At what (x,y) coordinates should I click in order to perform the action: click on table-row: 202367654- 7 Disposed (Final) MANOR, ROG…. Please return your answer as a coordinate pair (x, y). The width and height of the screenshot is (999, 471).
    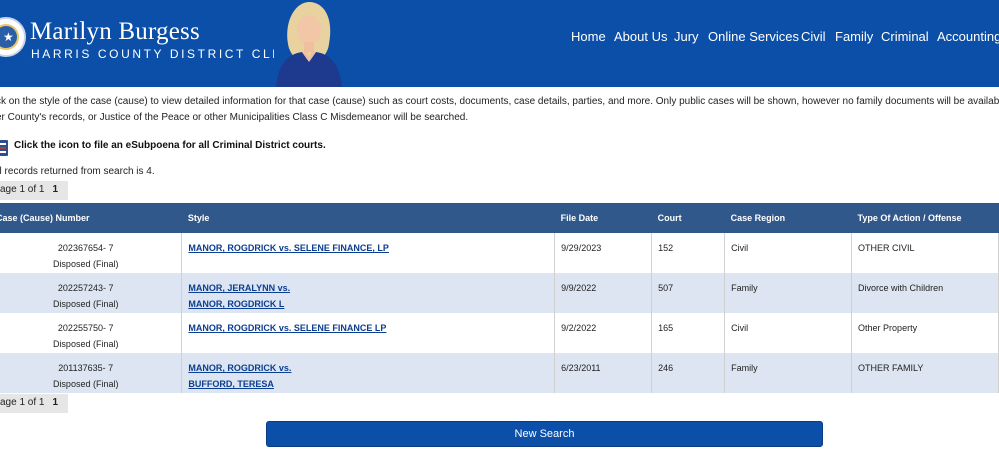
    Looking at the image, I should click on (499, 253).